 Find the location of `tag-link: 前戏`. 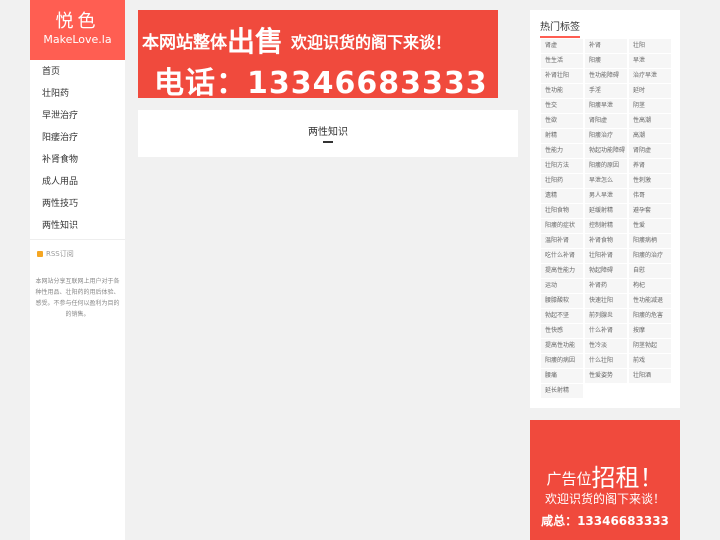

tag-link: 前戏 is located at coordinates (650, 361).